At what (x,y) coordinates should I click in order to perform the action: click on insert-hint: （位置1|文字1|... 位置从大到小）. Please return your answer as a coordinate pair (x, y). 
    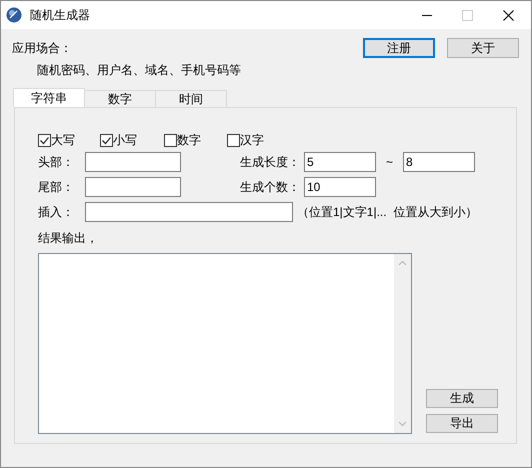
    Looking at the image, I should click on (387, 212).